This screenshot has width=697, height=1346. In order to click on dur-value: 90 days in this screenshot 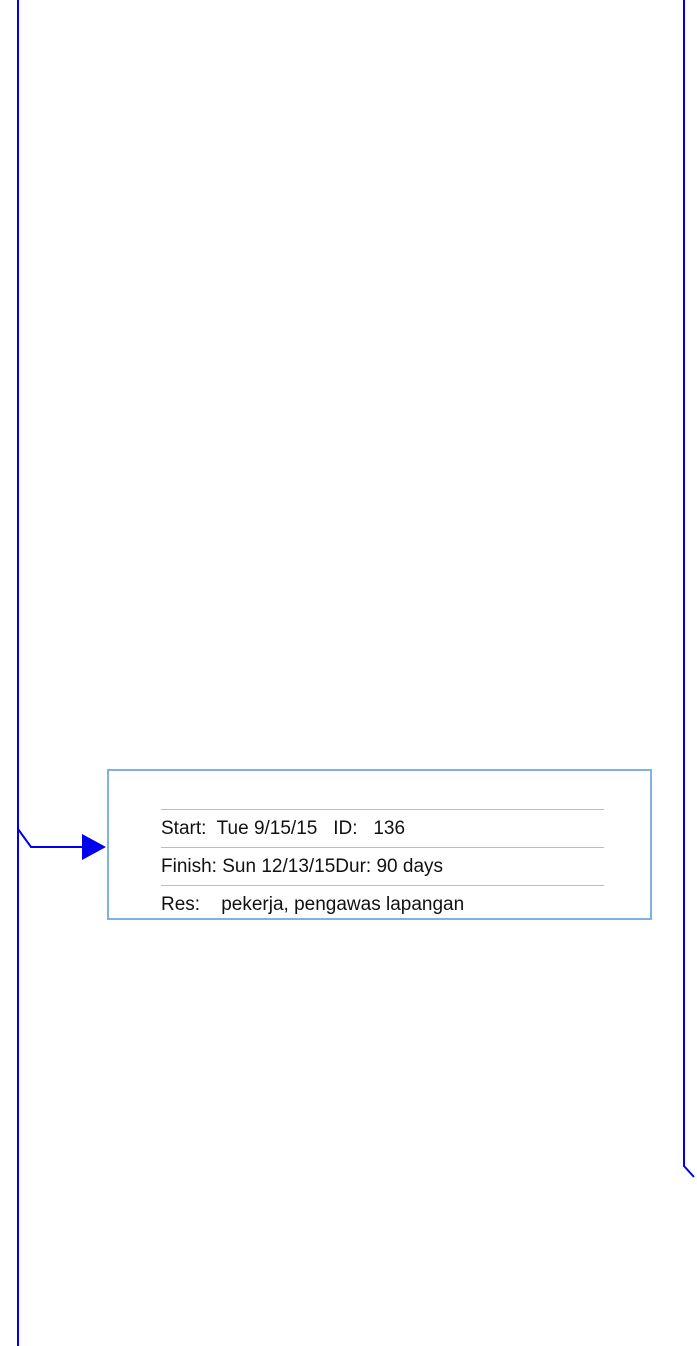, I will do `click(410, 866)`.